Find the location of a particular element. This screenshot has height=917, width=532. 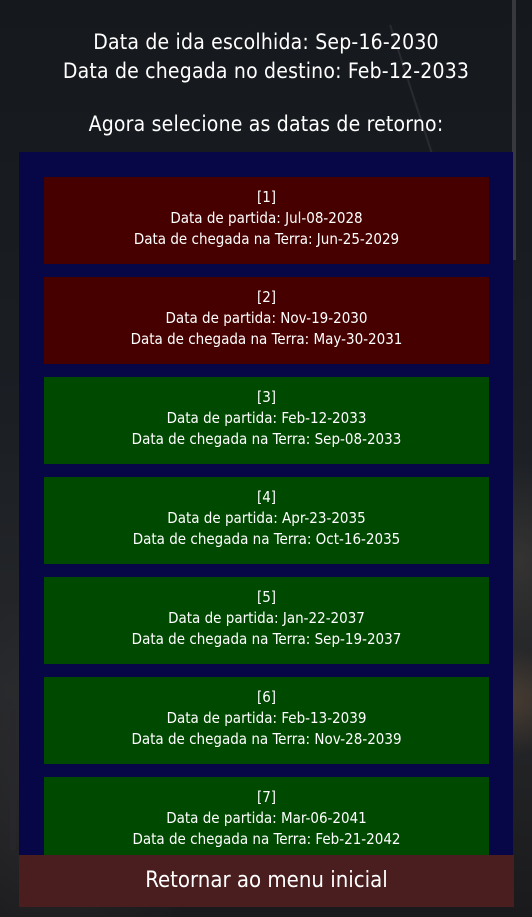

option-earth-arrival-date: Data de chegada na Terra: Sep-08-2033 is located at coordinates (266, 439).